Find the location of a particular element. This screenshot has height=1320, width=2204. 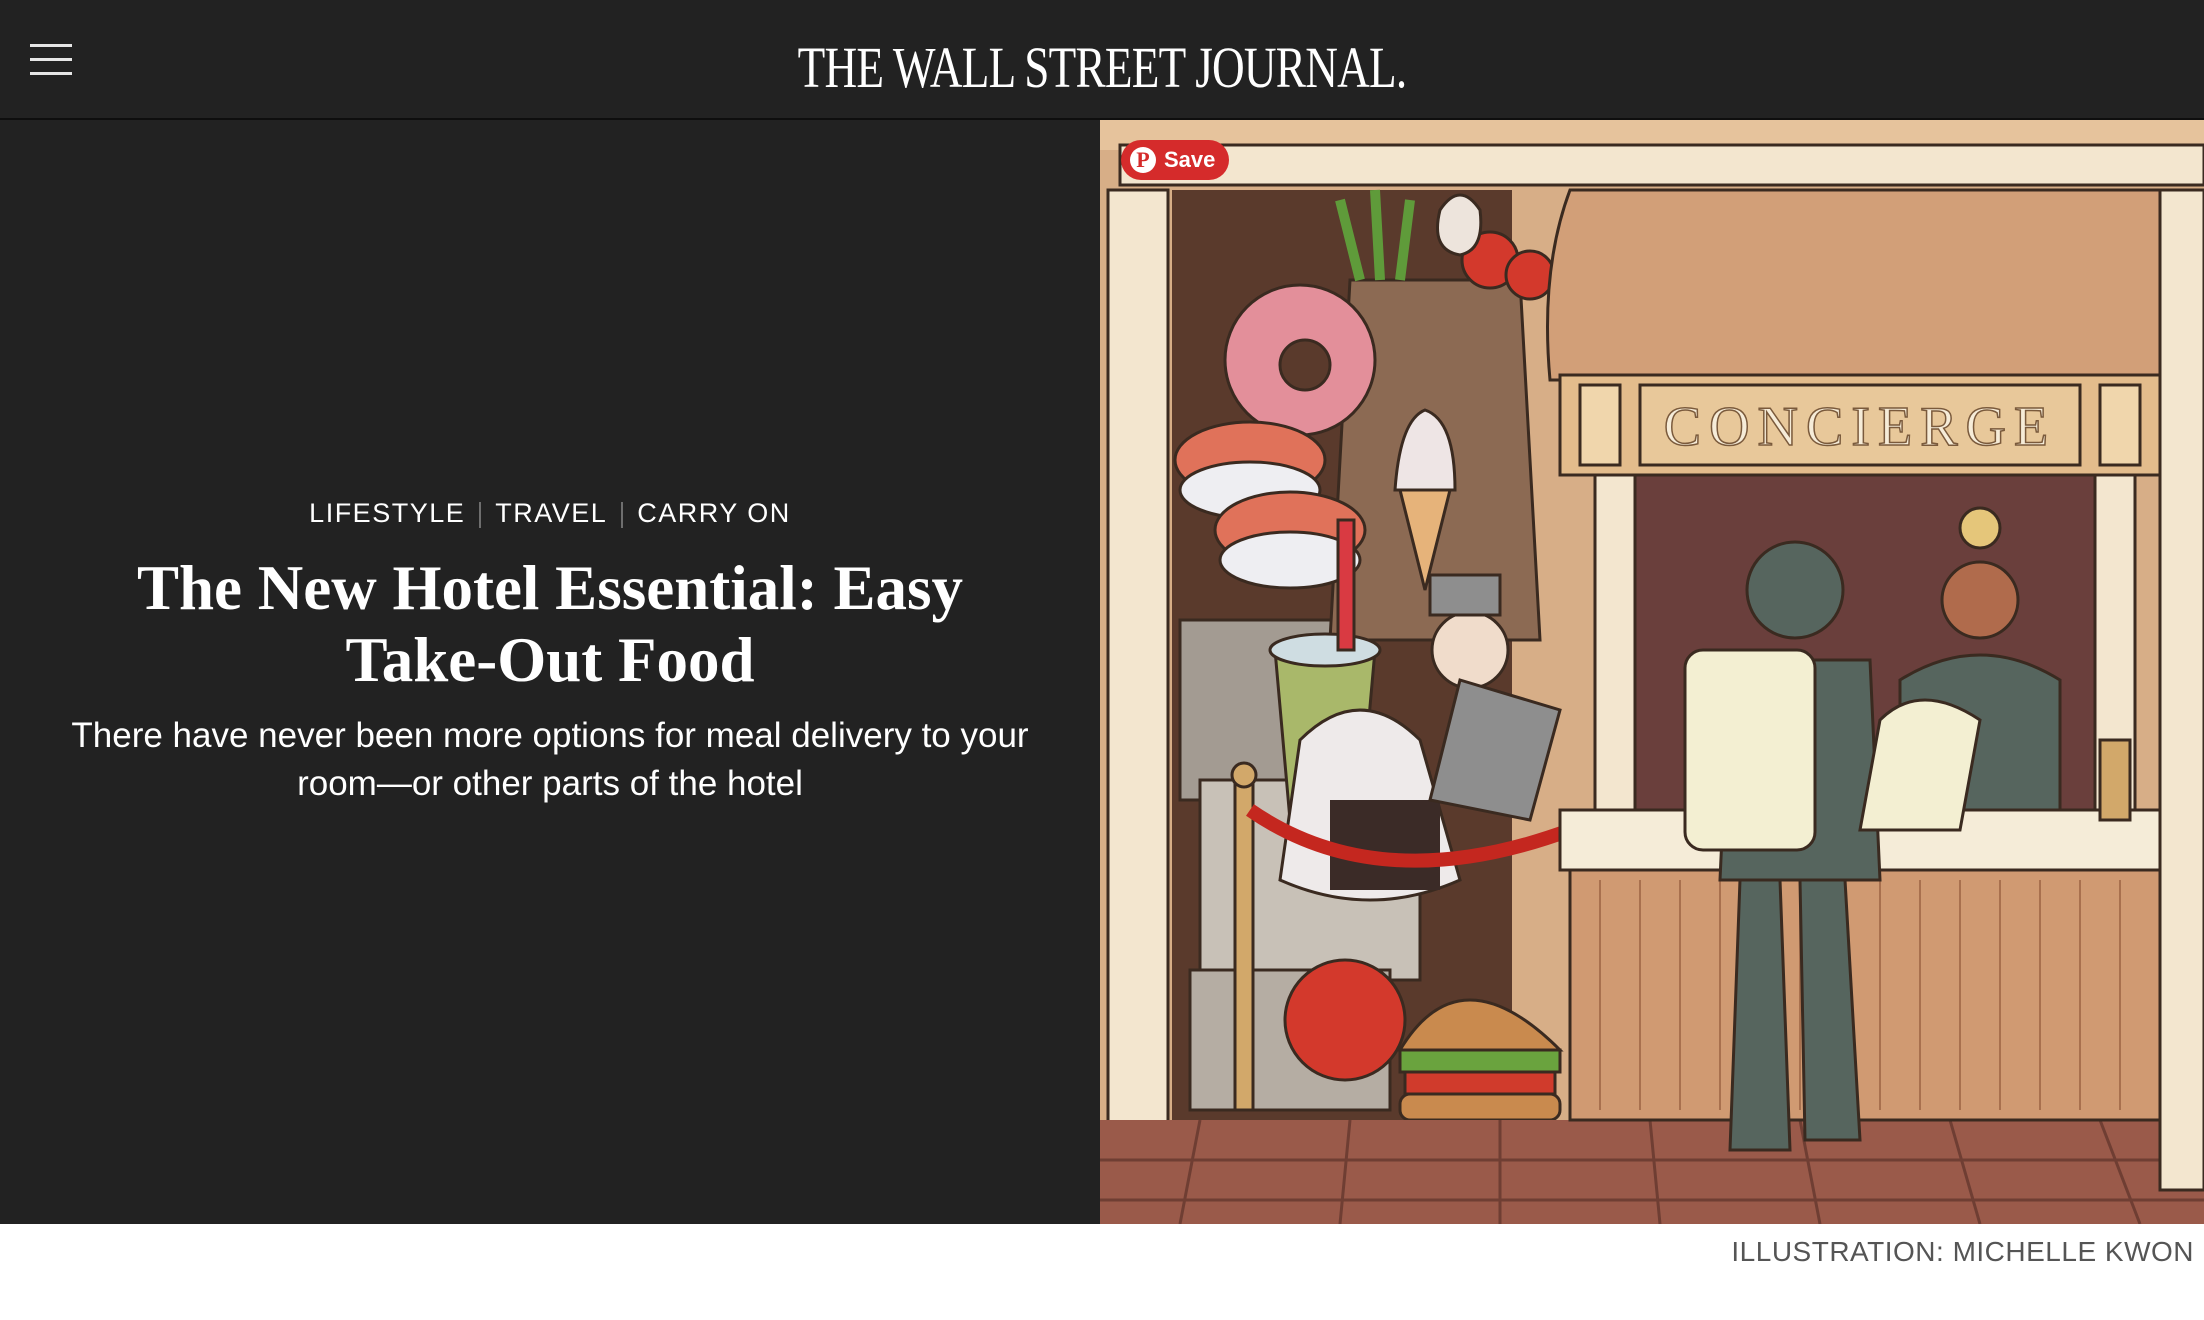

image-caption: ILLUSTRATION: MICHELLE KWON is located at coordinates (1962, 1251).